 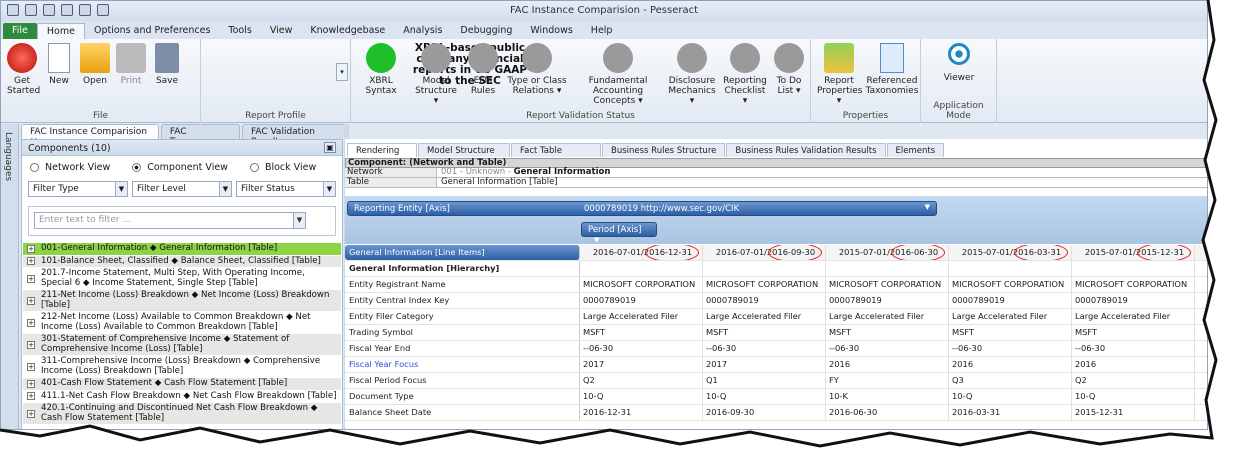 I want to click on filter-status-select: Filter Status ▼, so click(x=286, y=189).